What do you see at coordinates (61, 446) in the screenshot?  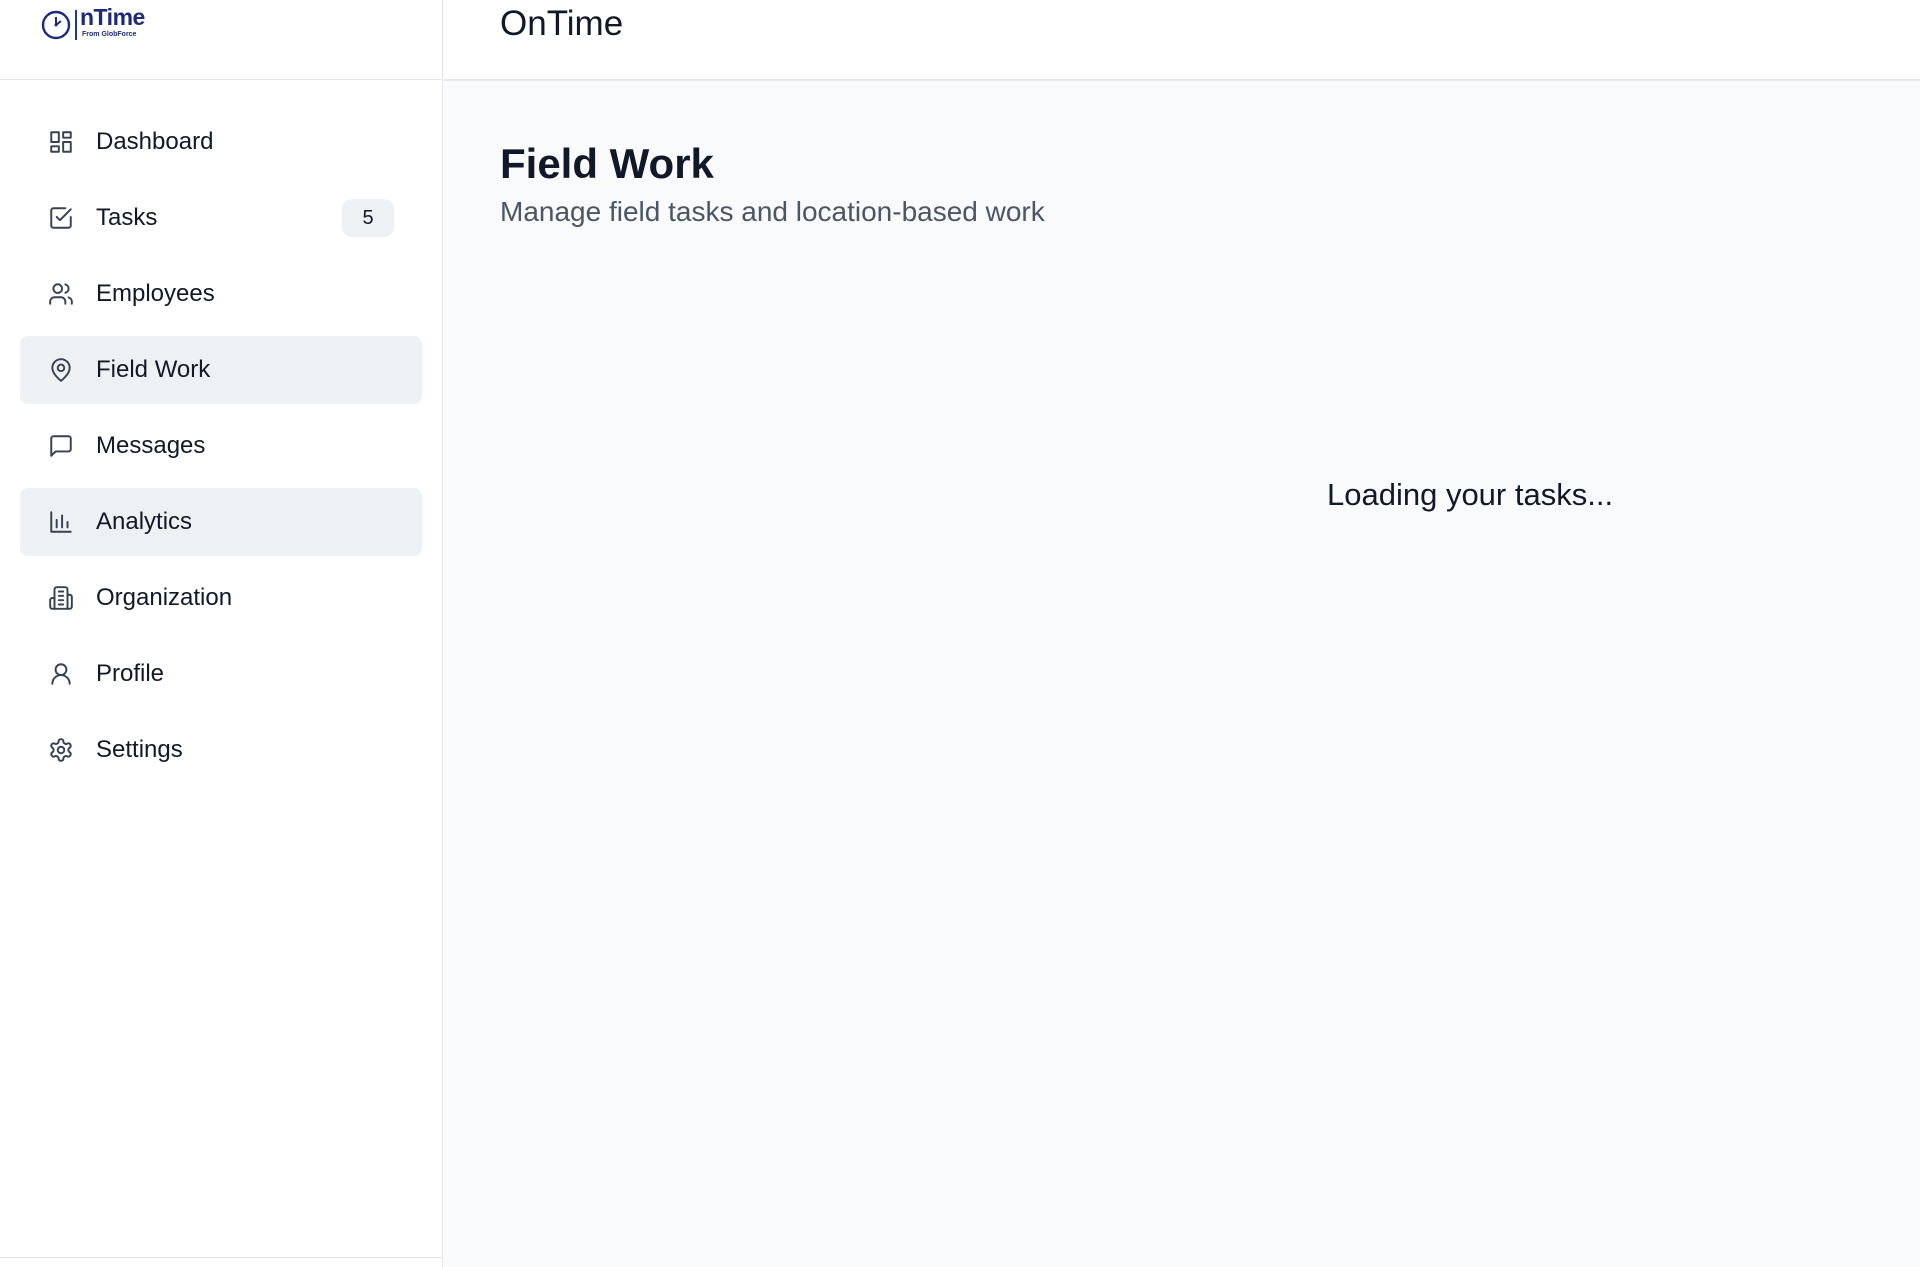 I see `message-icon` at bounding box center [61, 446].